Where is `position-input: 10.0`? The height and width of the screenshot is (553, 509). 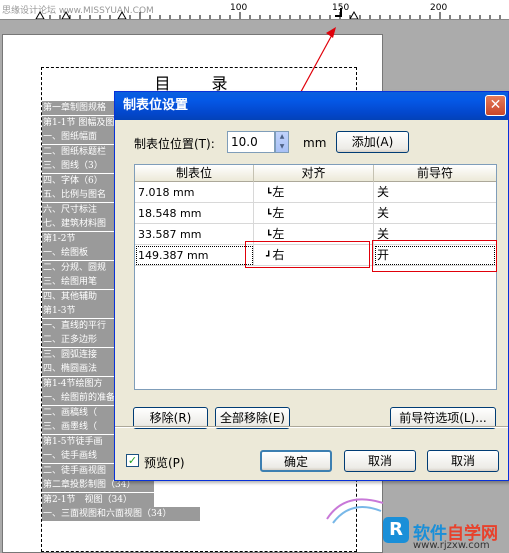
position-input: 10.0 is located at coordinates (251, 142).